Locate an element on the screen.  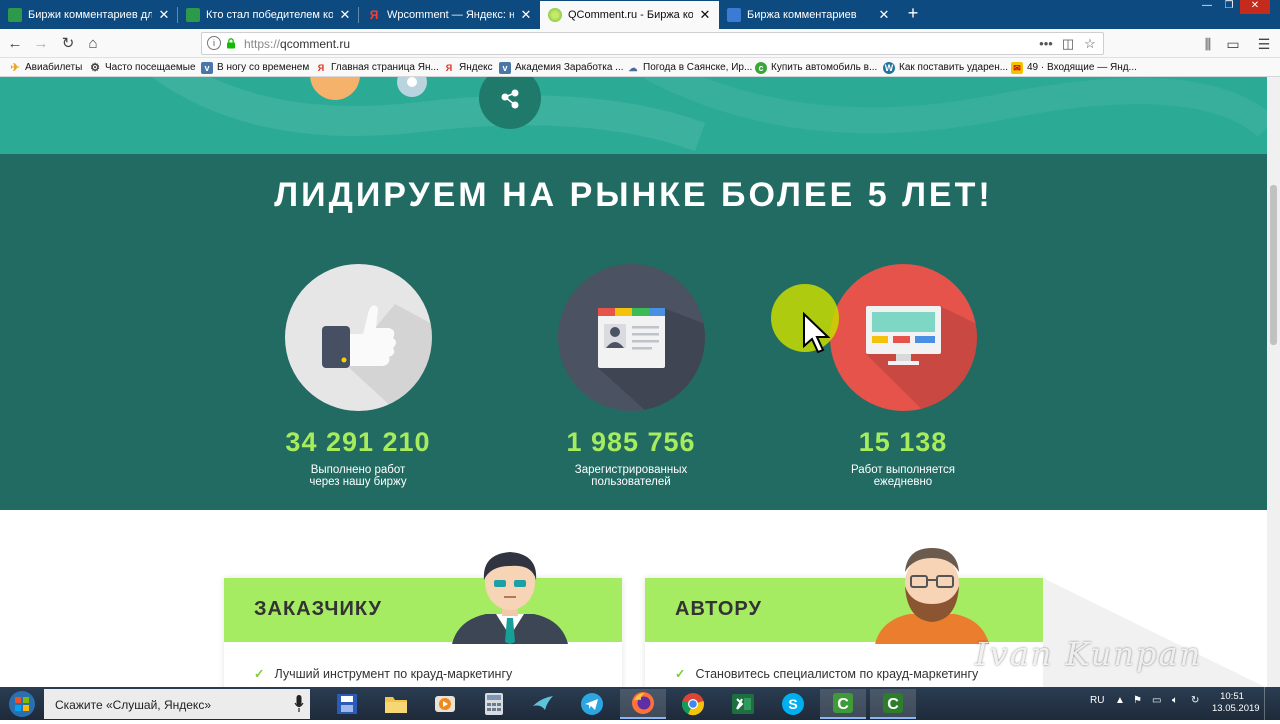
tab-title: QComment.ru - Биржа комме is located at coordinates (630, 15).